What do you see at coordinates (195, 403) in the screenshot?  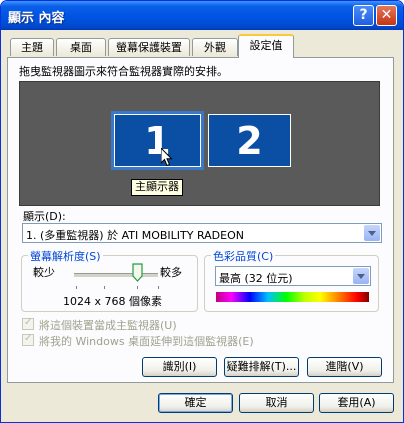 I see `ok-button: 確定` at bounding box center [195, 403].